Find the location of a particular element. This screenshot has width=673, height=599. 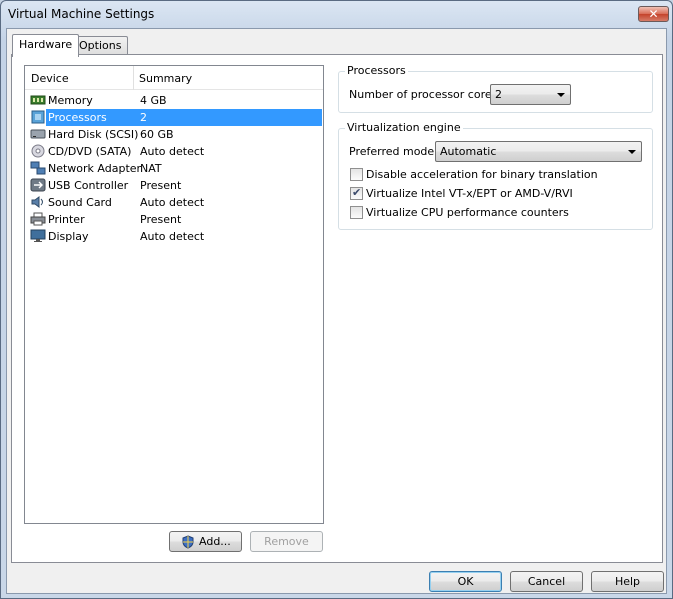

device-row-display: Display Auto detect is located at coordinates (174, 236).